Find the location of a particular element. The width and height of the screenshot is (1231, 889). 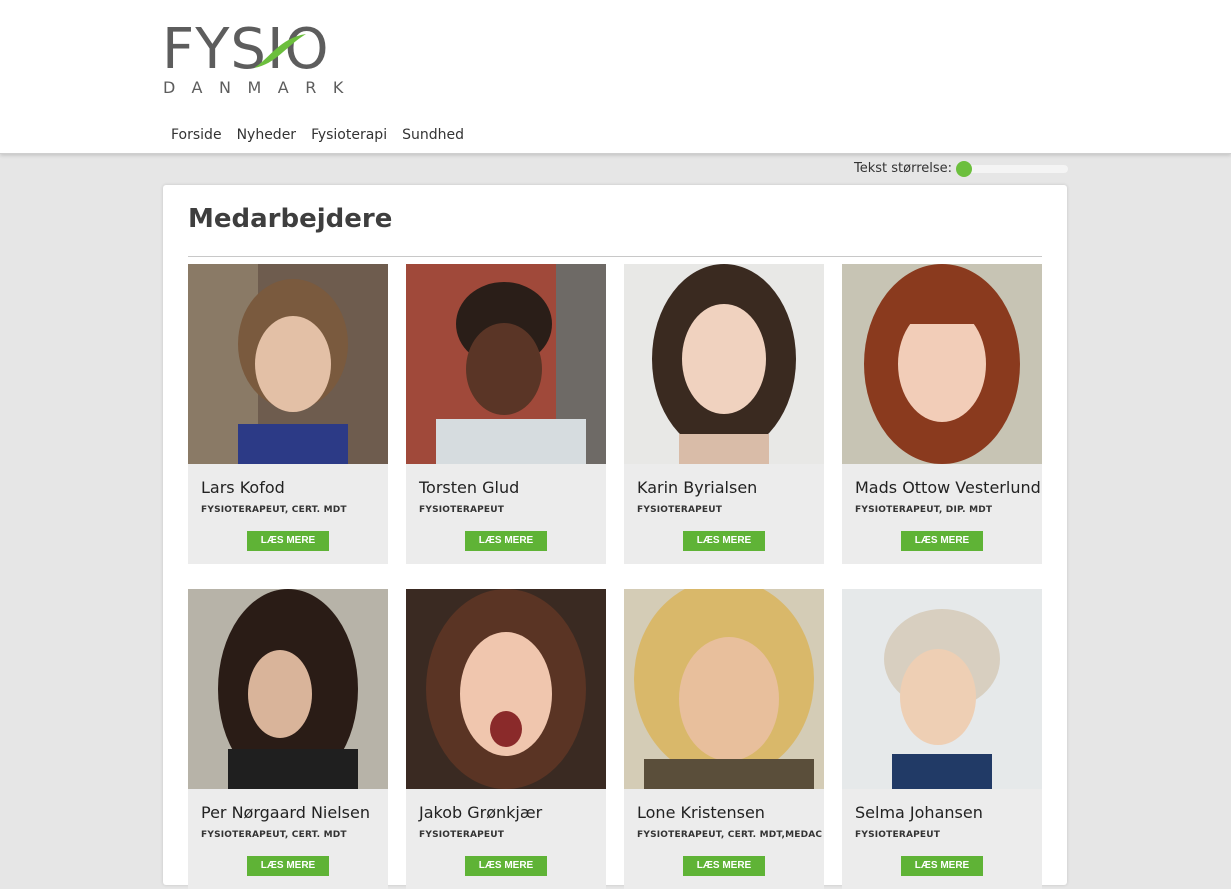

staff-card: Torsten Glud FYSIOTERAPEUT LÆS MERE is located at coordinates (506, 414).